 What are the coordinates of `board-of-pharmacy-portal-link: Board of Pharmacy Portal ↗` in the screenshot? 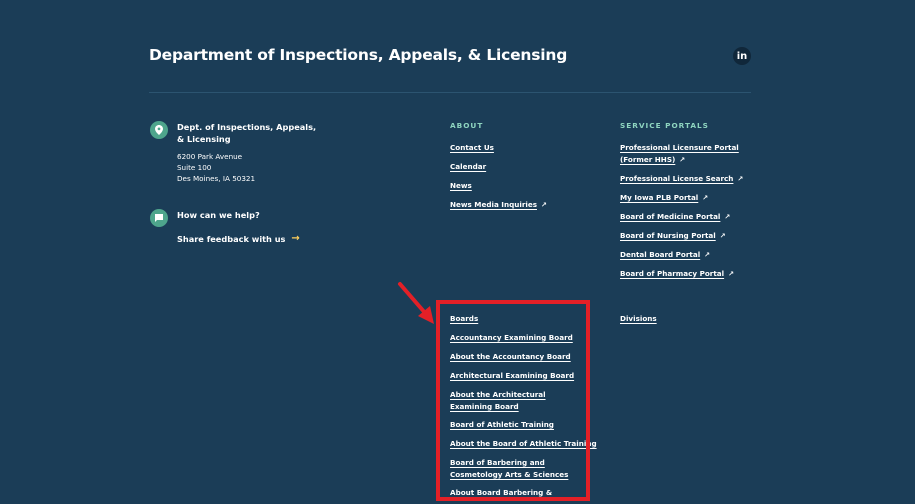 It's located at (677, 274).